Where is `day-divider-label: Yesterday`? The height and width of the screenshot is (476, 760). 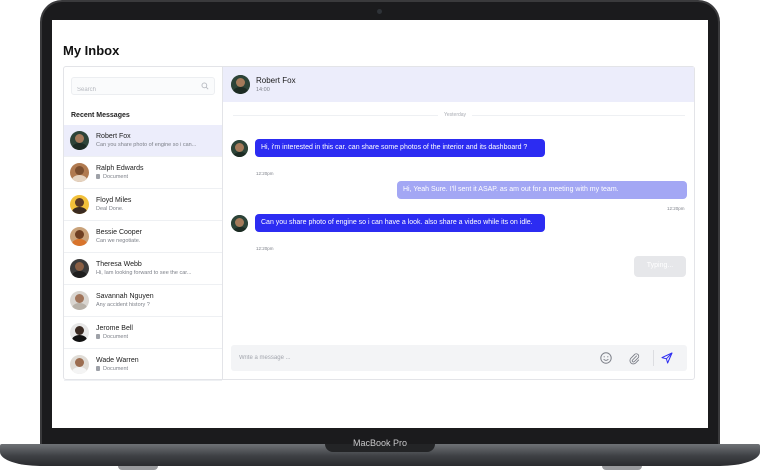
day-divider-label: Yesterday is located at coordinates (455, 115).